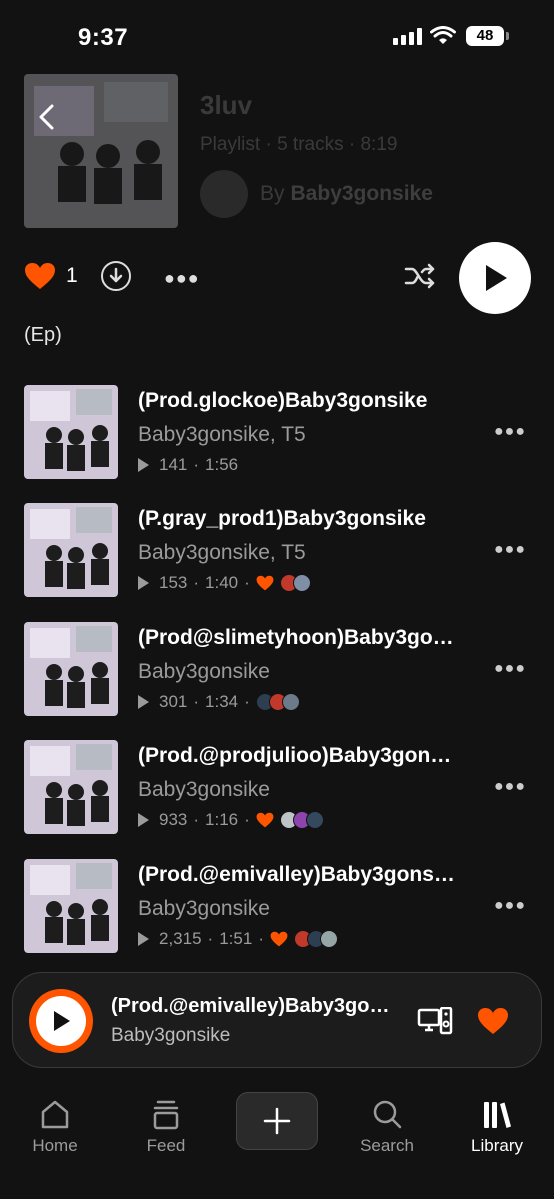  I want to click on track-duration: 1:56, so click(222, 464).